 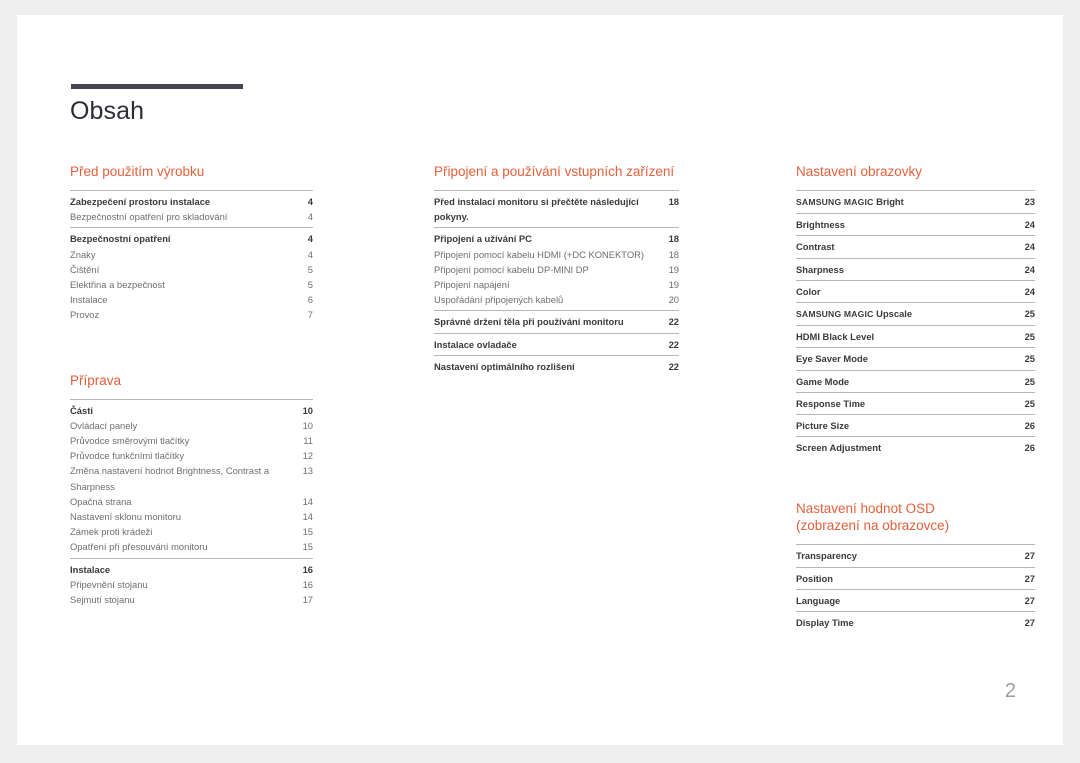 What do you see at coordinates (915, 314) in the screenshot?
I see `toc-entry: SAMSUNG MAGIC Upscale 25` at bounding box center [915, 314].